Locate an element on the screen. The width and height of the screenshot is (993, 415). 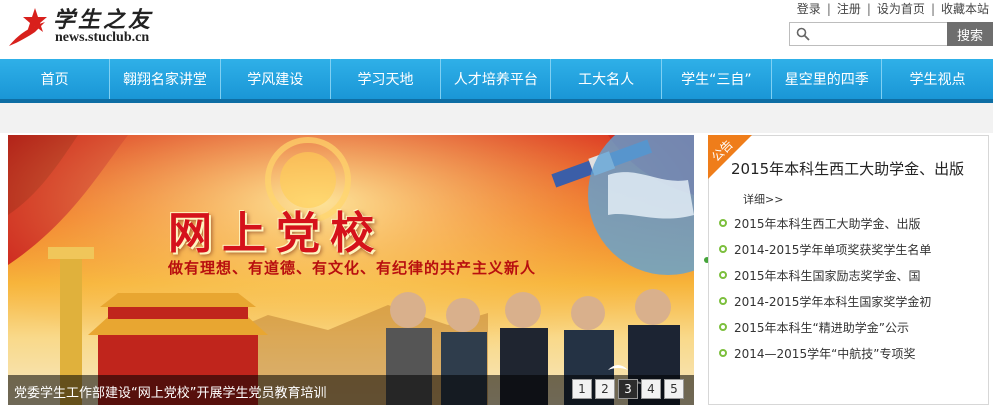
list-item: 2015年本科生西工大助学金、出版 is located at coordinates (825, 223).